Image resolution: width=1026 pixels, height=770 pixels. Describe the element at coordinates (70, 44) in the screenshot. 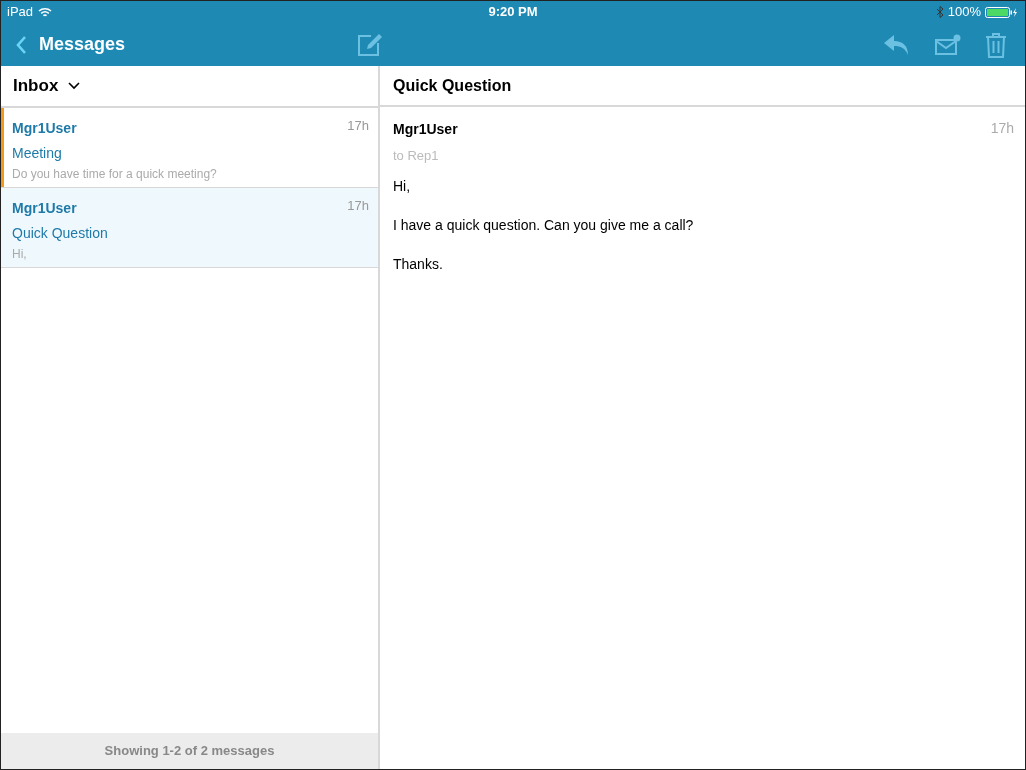

I see `back-button: Messages` at that location.